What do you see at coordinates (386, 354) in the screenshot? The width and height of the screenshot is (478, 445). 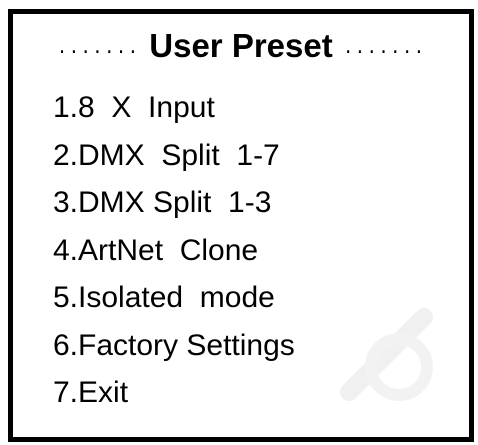 I see `faint-watermark` at bounding box center [386, 354].